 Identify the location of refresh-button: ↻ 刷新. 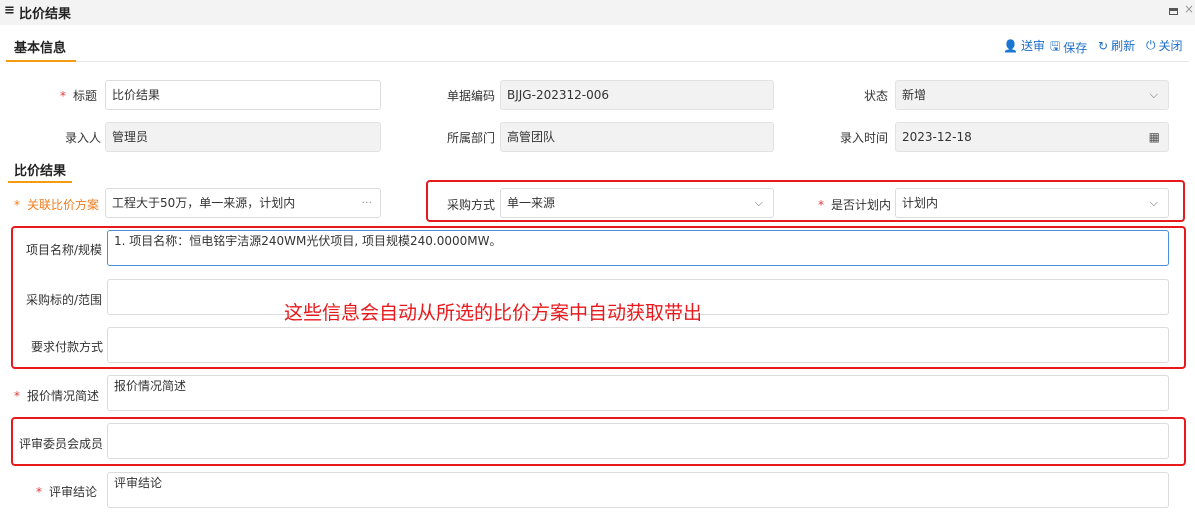
(1116, 45).